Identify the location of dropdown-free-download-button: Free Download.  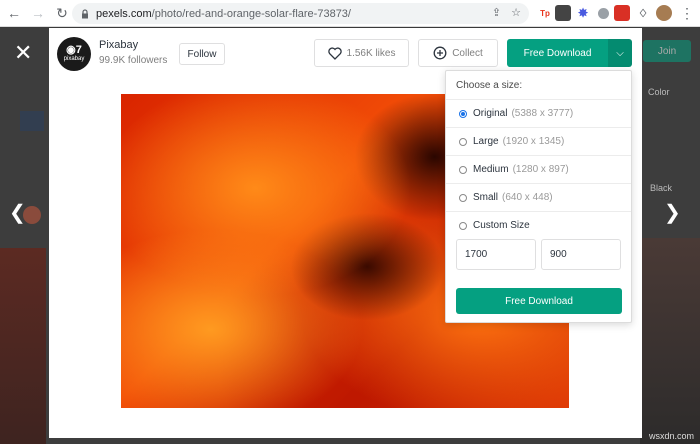
(539, 301).